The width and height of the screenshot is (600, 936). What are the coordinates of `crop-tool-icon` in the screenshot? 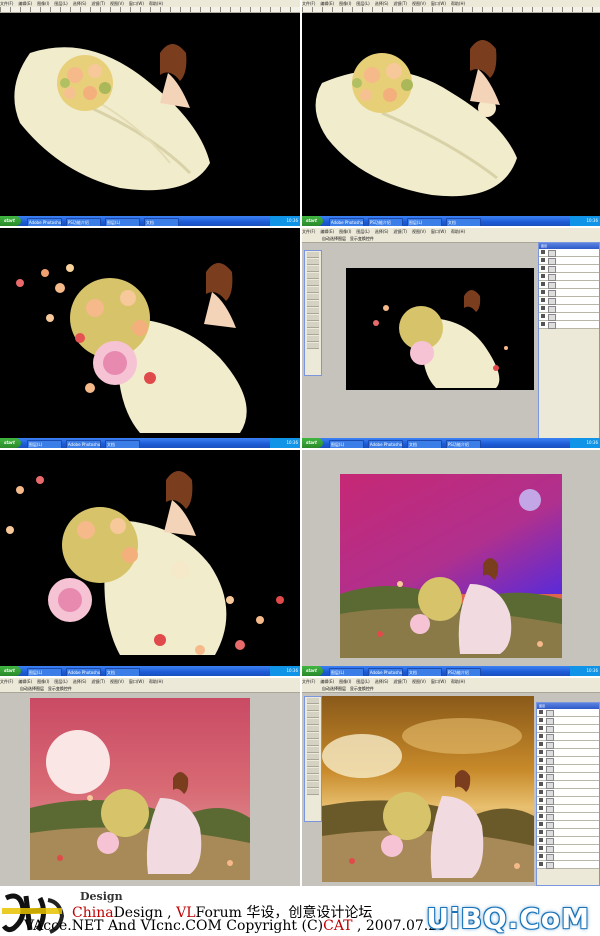 It's located at (313, 276).